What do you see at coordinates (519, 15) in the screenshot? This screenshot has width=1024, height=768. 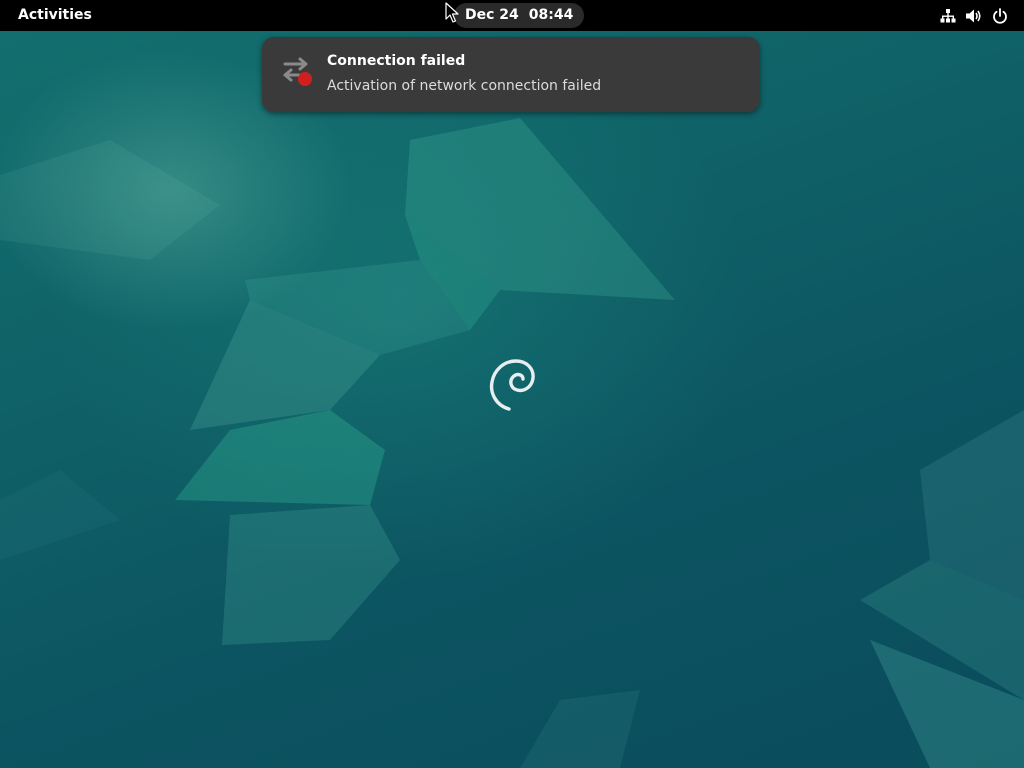 I see `clock-button: Dec 24 08:44` at bounding box center [519, 15].